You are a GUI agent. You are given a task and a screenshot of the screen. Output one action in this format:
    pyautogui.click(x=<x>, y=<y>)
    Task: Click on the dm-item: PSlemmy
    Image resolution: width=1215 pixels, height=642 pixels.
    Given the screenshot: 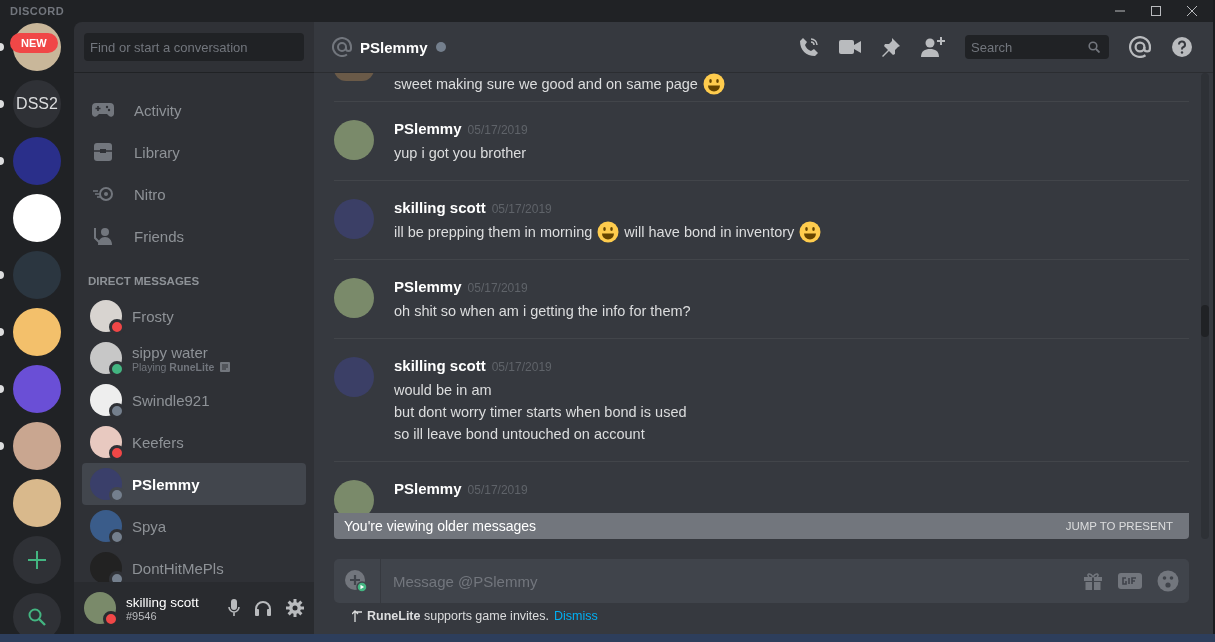 What is the action you would take?
    pyautogui.click(x=194, y=484)
    